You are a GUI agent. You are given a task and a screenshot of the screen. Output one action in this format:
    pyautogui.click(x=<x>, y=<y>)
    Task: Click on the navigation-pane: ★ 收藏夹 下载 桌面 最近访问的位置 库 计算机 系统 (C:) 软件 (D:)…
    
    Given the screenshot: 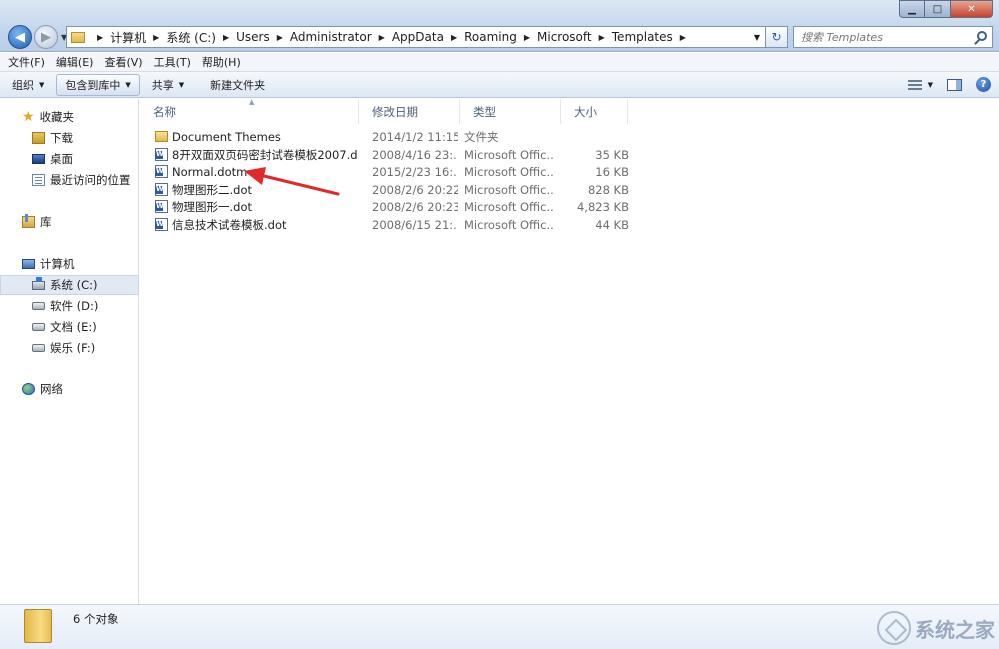 What is the action you would take?
    pyautogui.click(x=69, y=351)
    